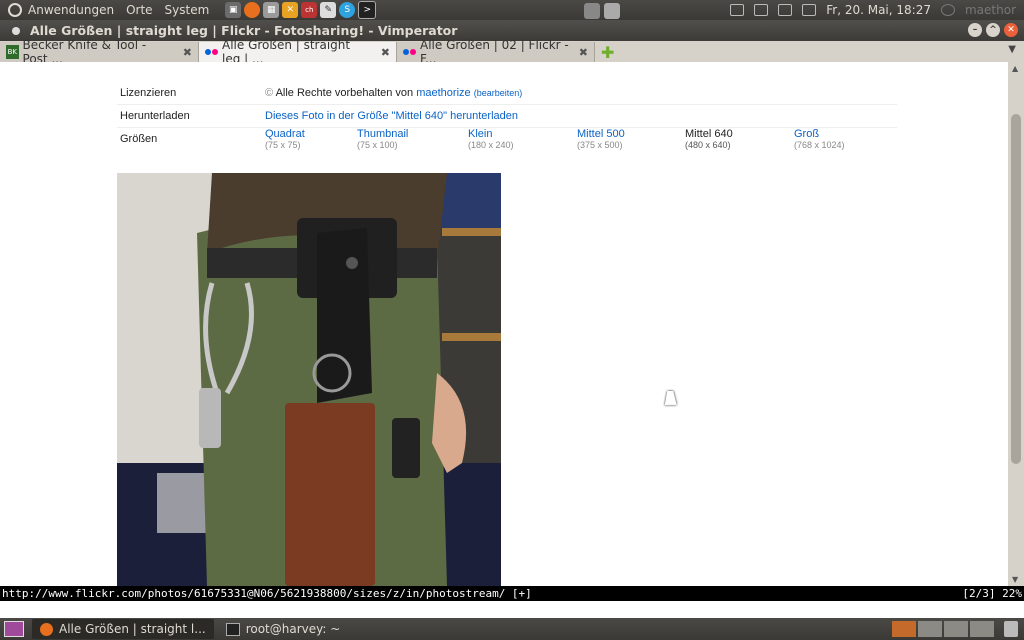 This screenshot has height=640, width=1024. What do you see at coordinates (1015, 579) in the screenshot?
I see `scroll-down-icon: ▼` at bounding box center [1015, 579].